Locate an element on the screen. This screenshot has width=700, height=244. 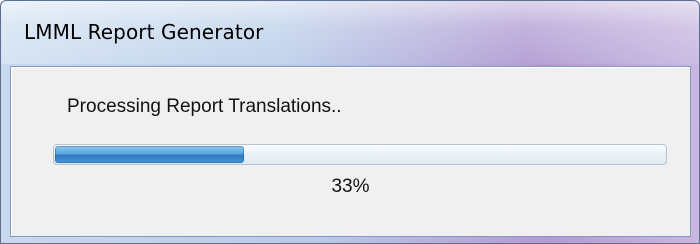
status-message: Processing Report Translations.. is located at coordinates (204, 106).